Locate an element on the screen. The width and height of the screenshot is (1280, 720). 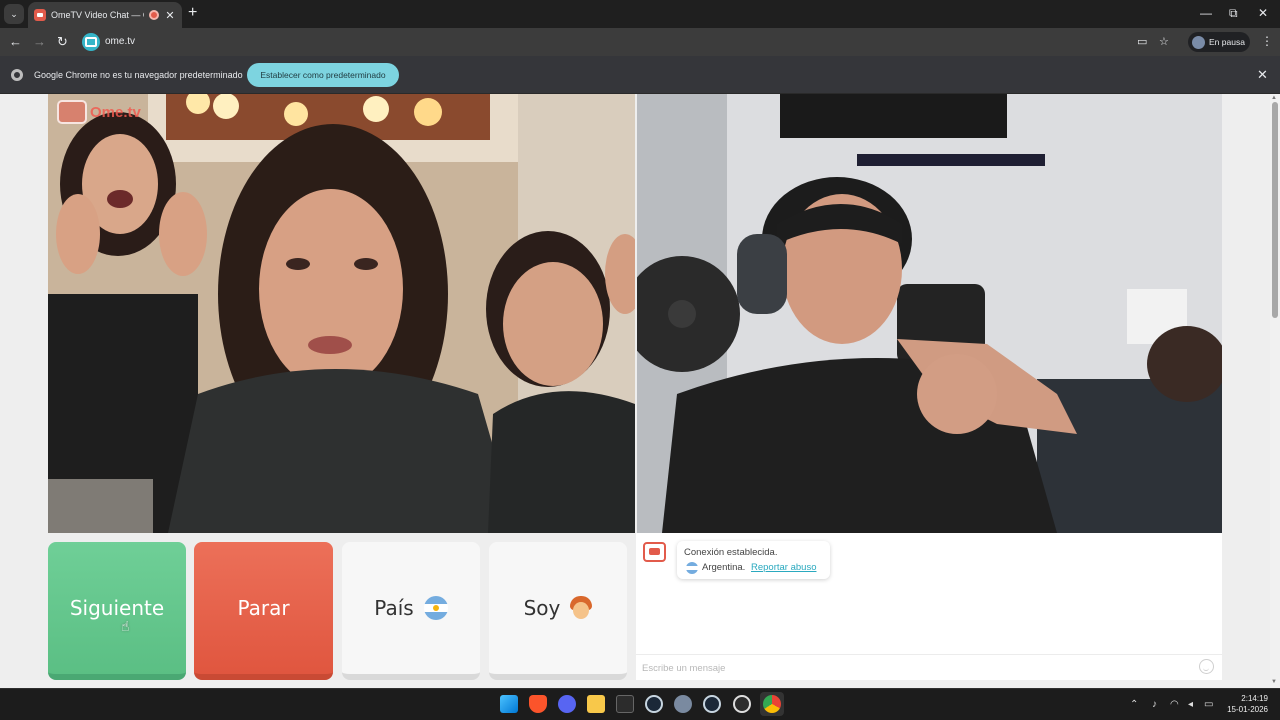
scroll-down-arrow-icon: ▼ is located at coordinates (1274, 682).